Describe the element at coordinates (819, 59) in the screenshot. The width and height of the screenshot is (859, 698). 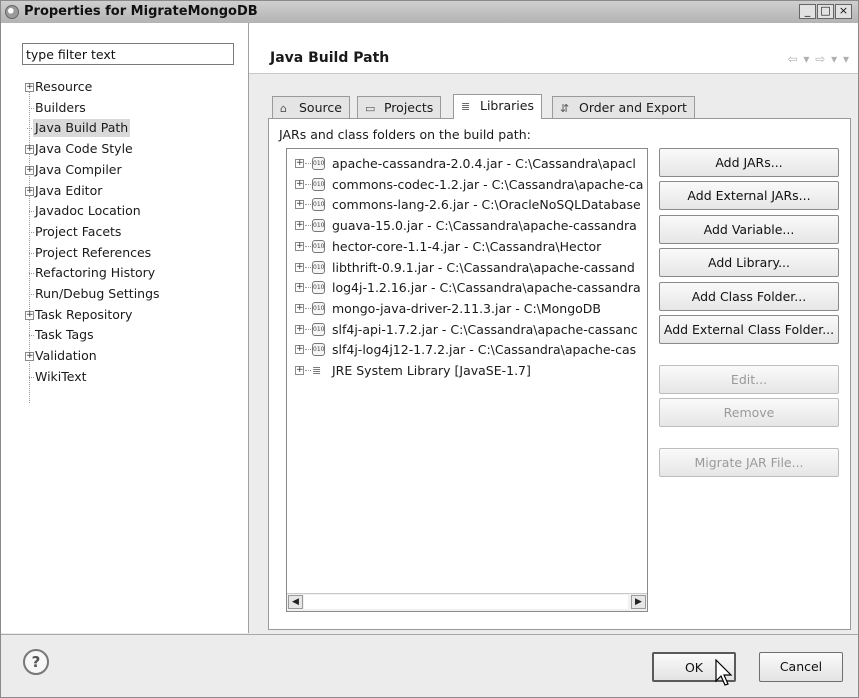
I see `history-nav: ⇦ ▾ ⇨ ▾ ▾` at that location.